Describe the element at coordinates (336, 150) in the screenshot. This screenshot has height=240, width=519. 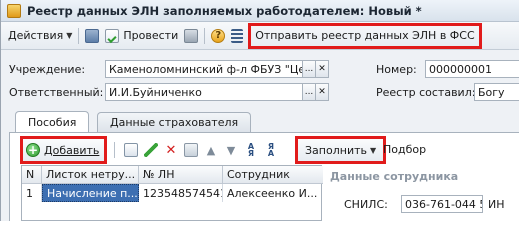
I see `fill-label: Заполнить` at that location.